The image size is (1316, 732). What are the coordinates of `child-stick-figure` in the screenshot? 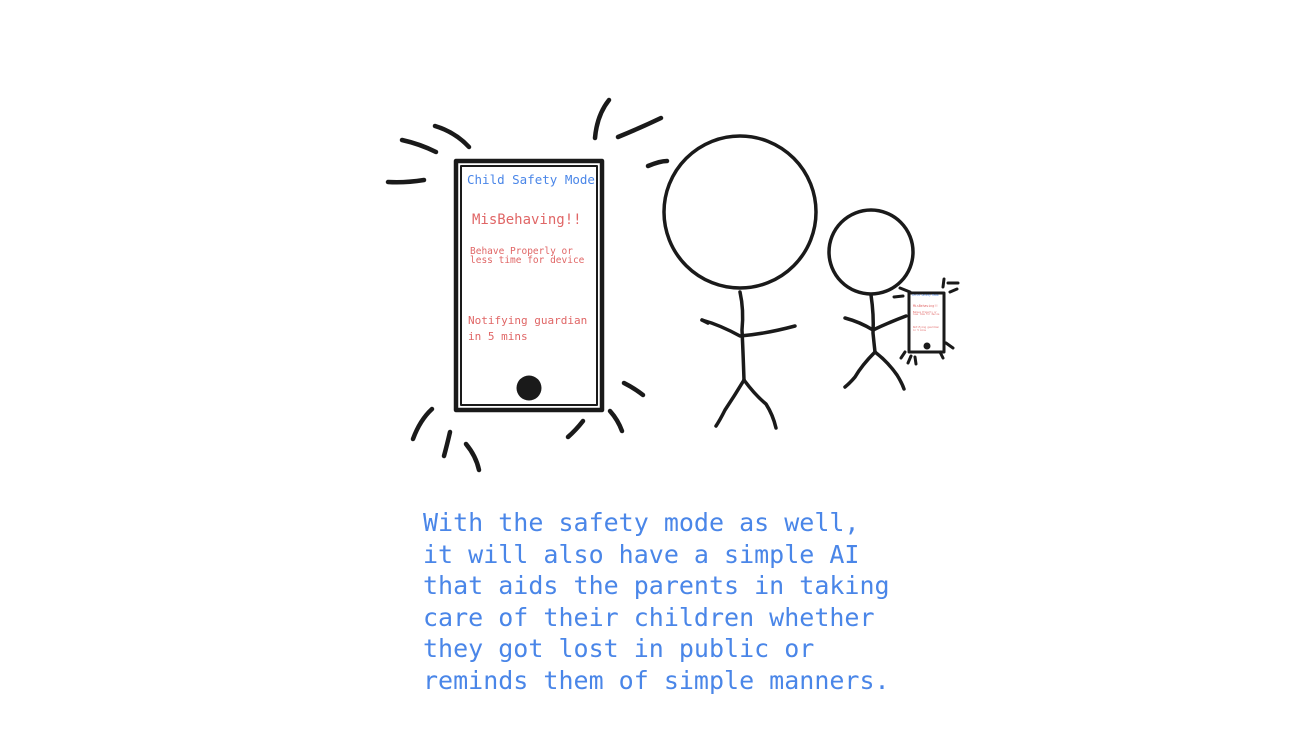 It's located at (871, 299).